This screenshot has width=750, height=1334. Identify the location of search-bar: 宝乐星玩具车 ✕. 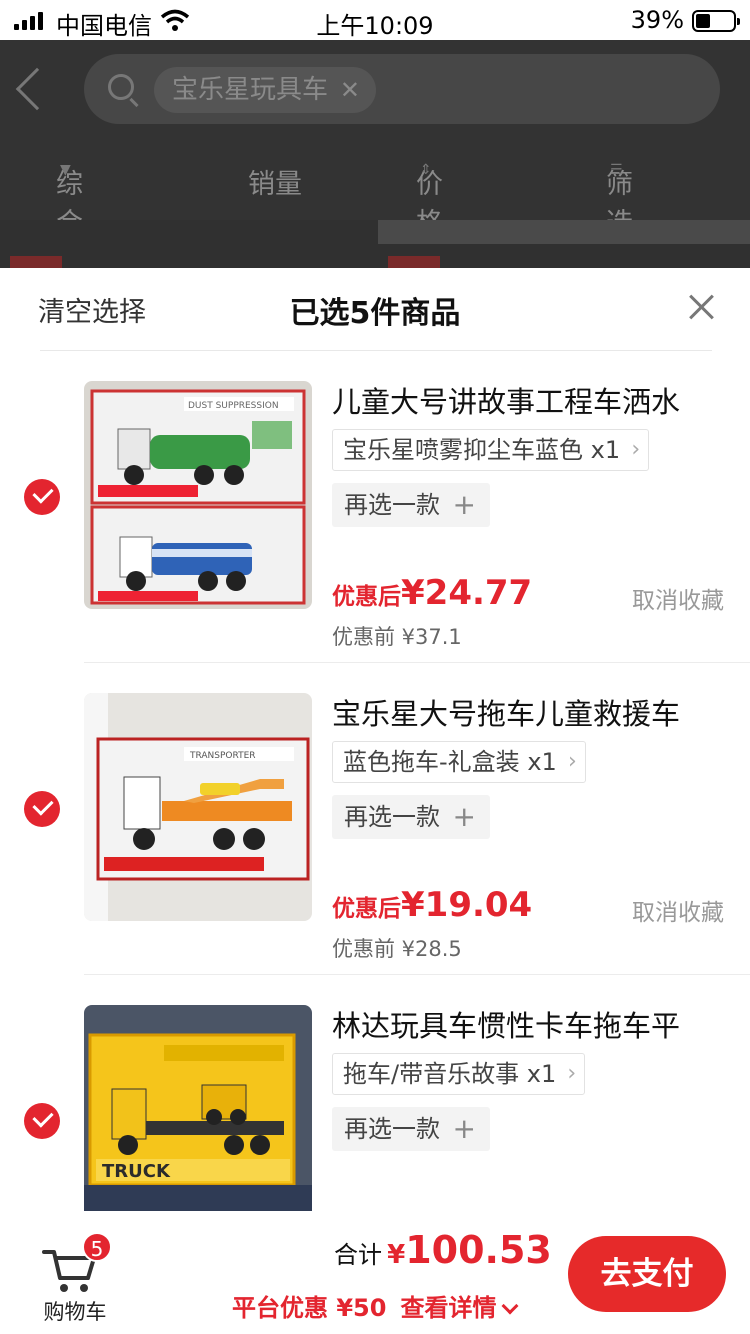
(402, 89).